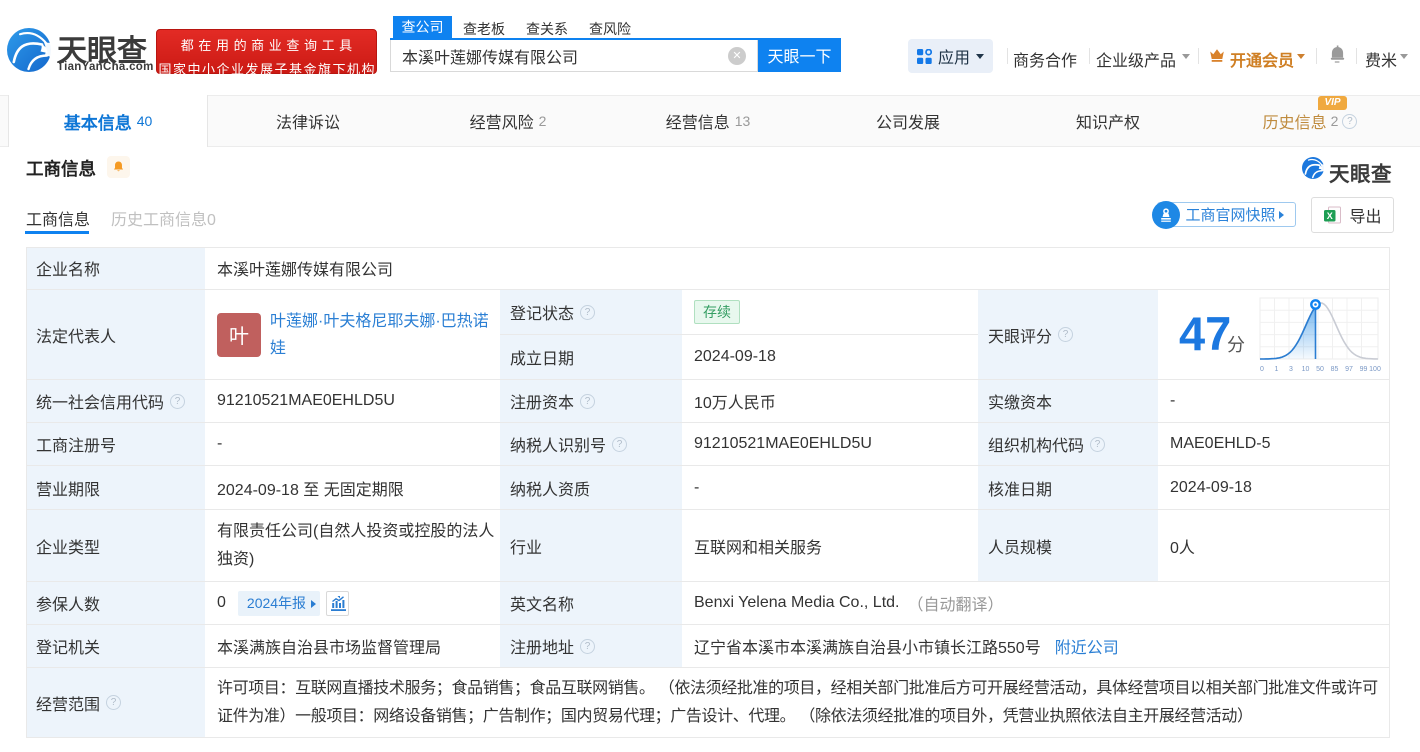  What do you see at coordinates (1364, 369) in the screenshot?
I see `svg-text: 99` at bounding box center [1364, 369].